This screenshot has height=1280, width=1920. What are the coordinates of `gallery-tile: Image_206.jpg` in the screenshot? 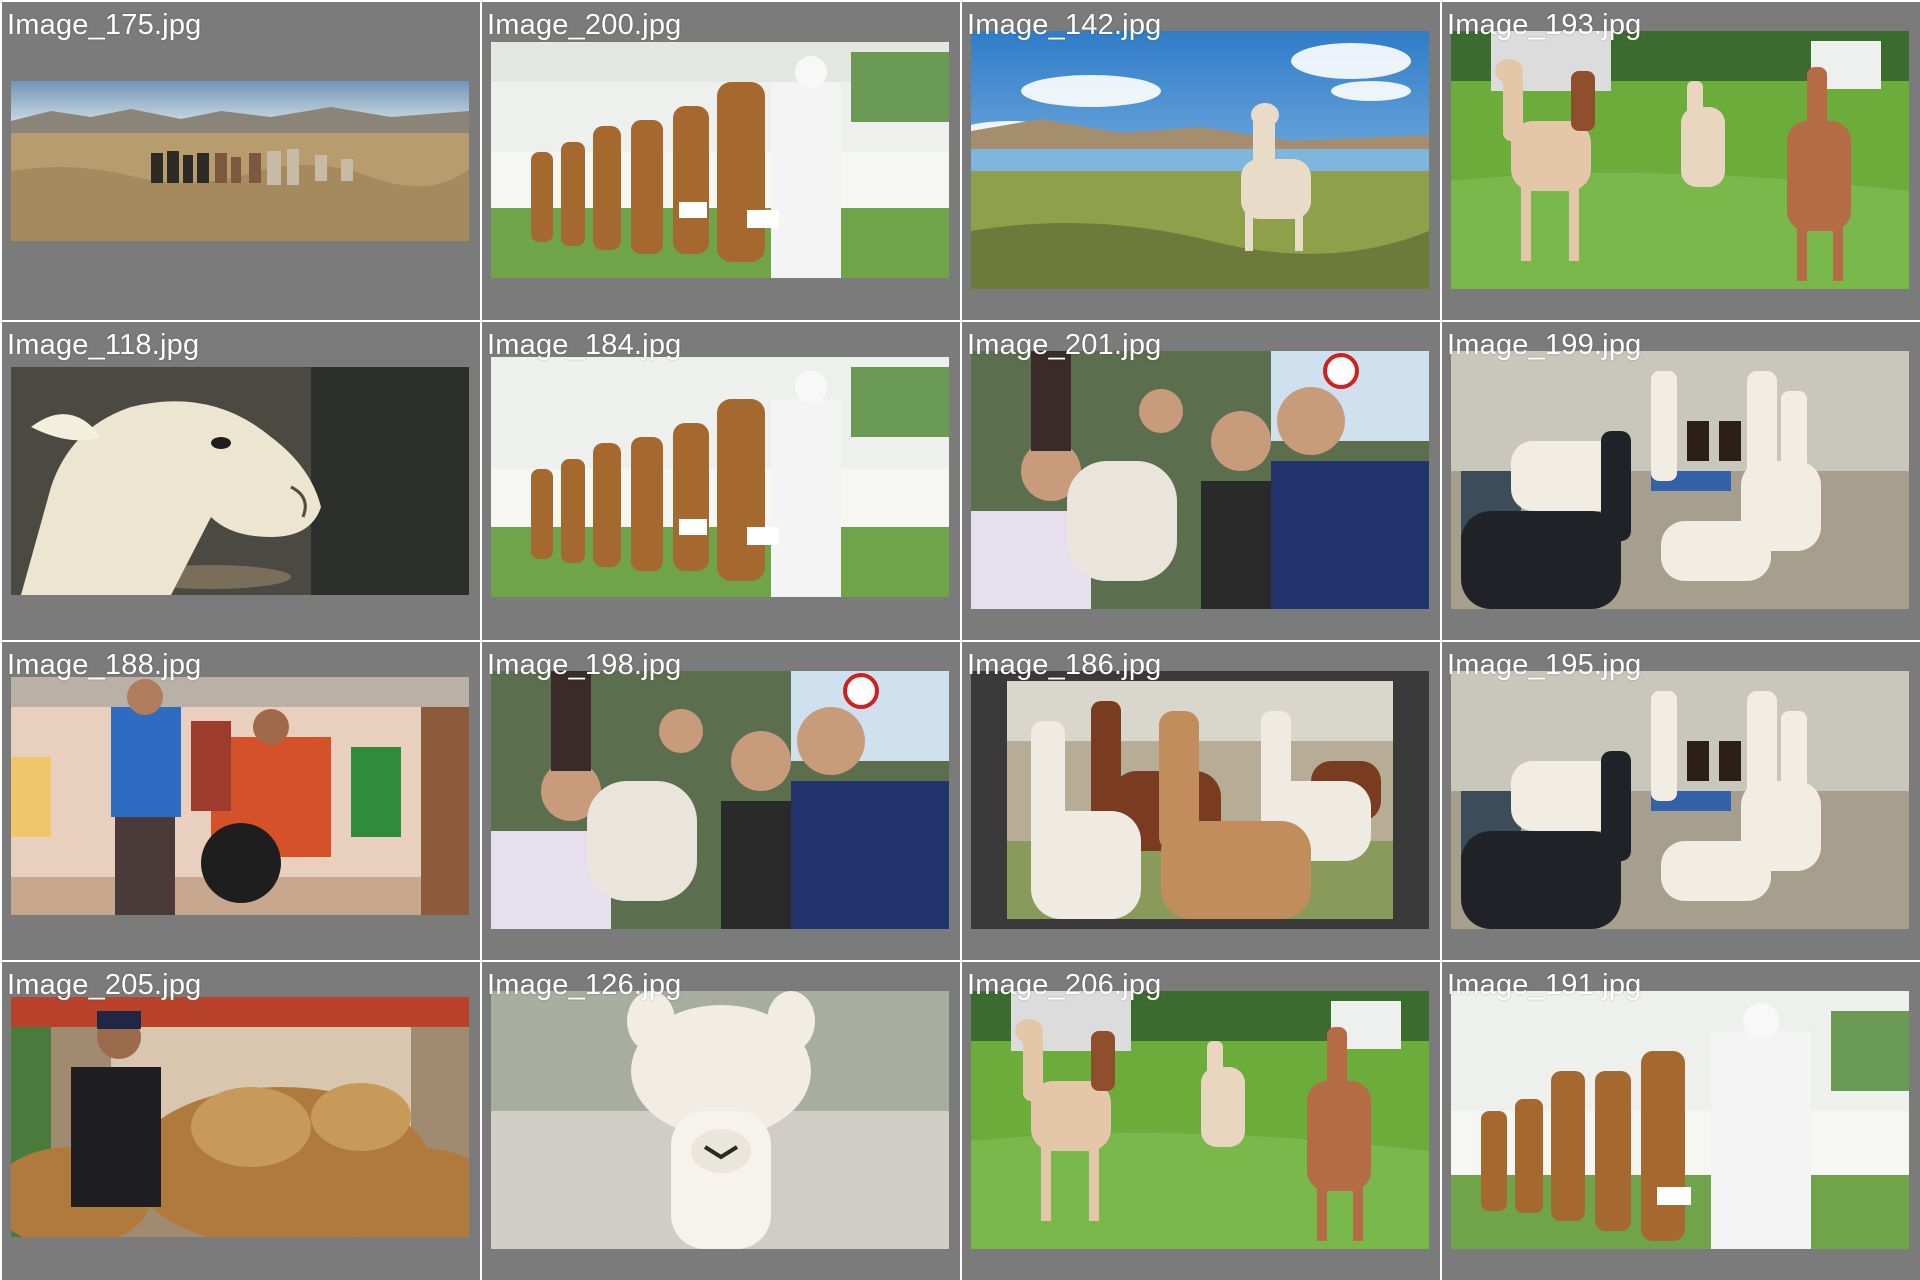 It's located at (1201, 1121).